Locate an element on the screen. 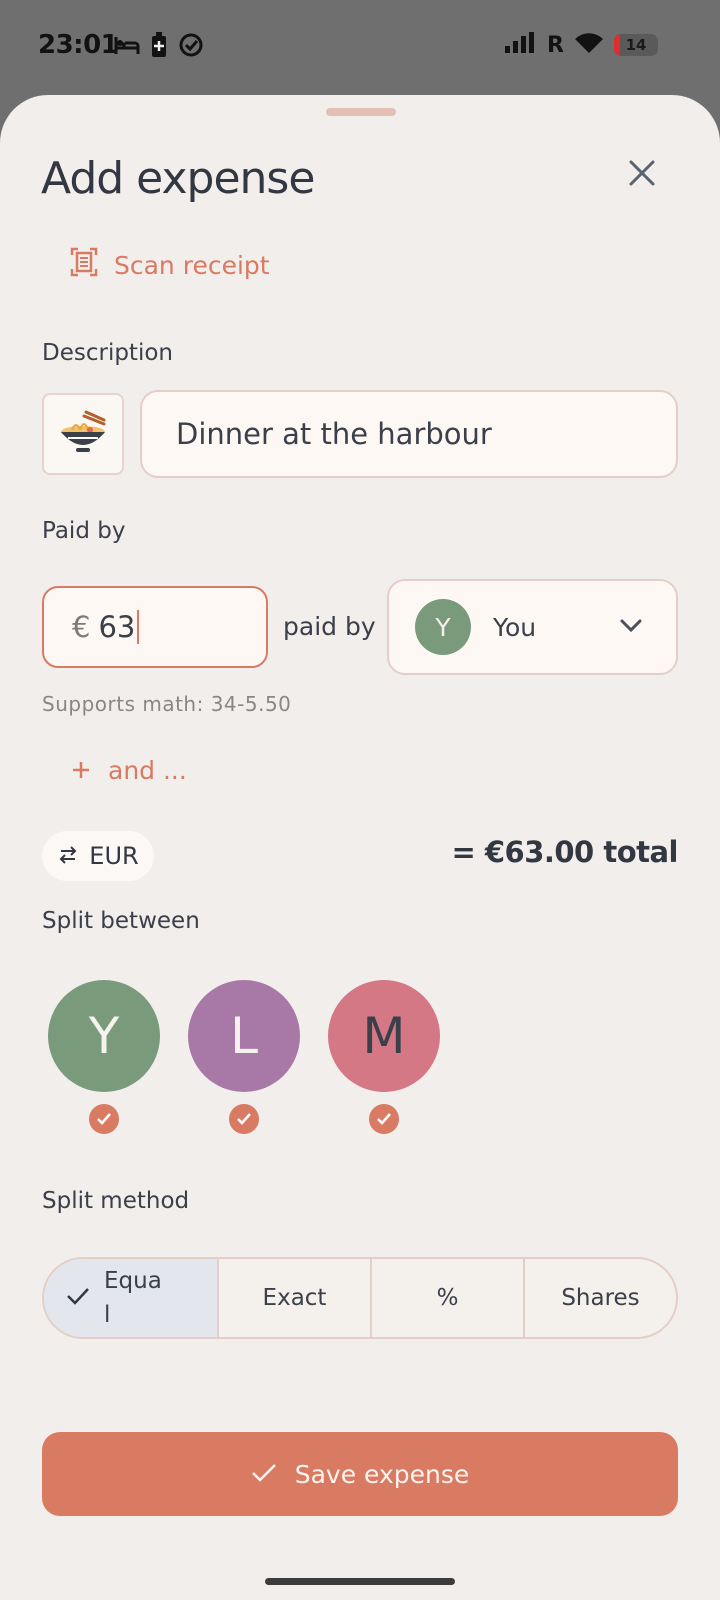 Image resolution: width=720 pixels, height=1600 pixels. home-indicator is located at coordinates (360, 1581).